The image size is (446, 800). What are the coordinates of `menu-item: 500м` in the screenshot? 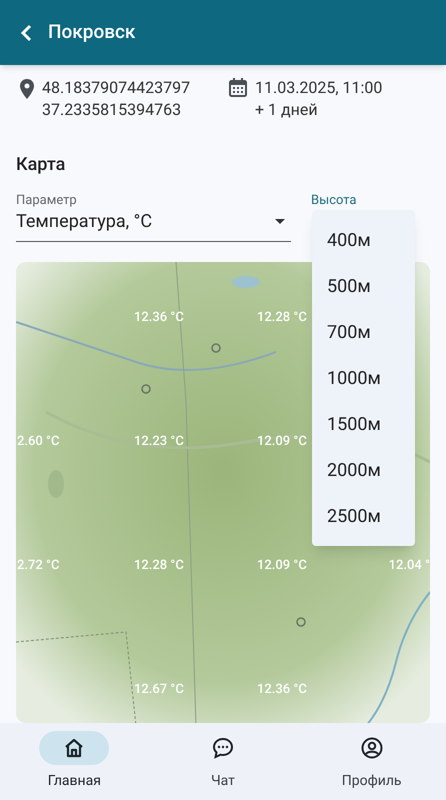 It's located at (363, 286).